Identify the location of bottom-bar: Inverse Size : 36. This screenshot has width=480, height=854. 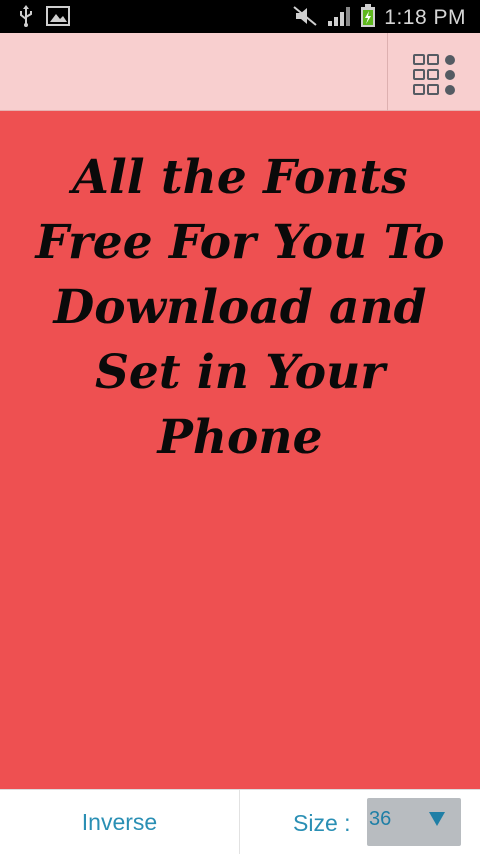
(240, 821).